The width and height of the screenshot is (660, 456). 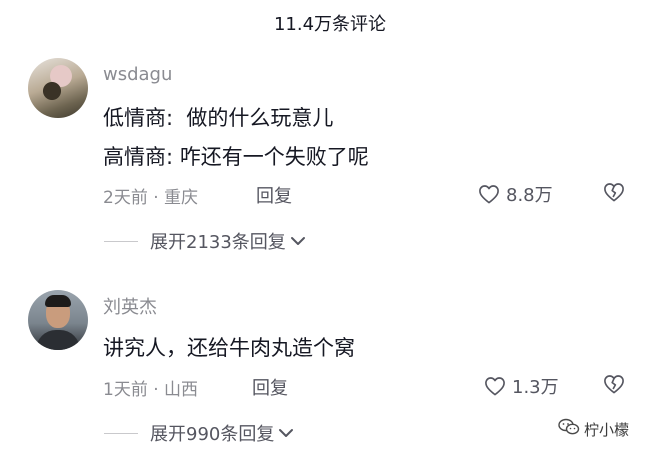 I want to click on watermark-text: 柠小檬, so click(x=607, y=429).